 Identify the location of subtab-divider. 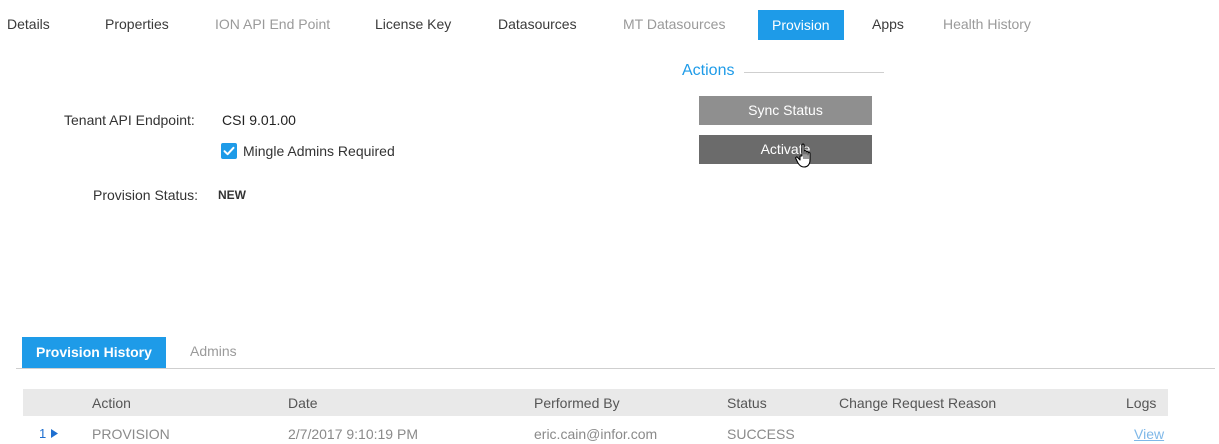
(615, 368).